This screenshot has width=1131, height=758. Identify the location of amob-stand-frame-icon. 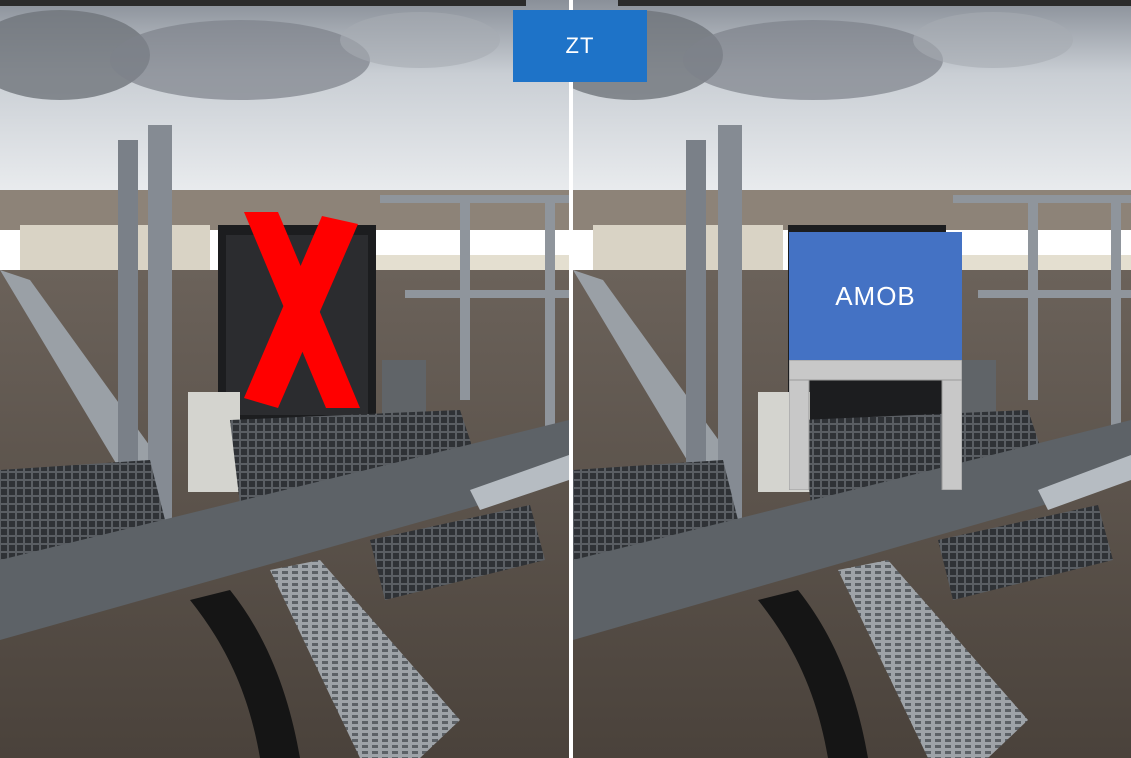
(875, 425).